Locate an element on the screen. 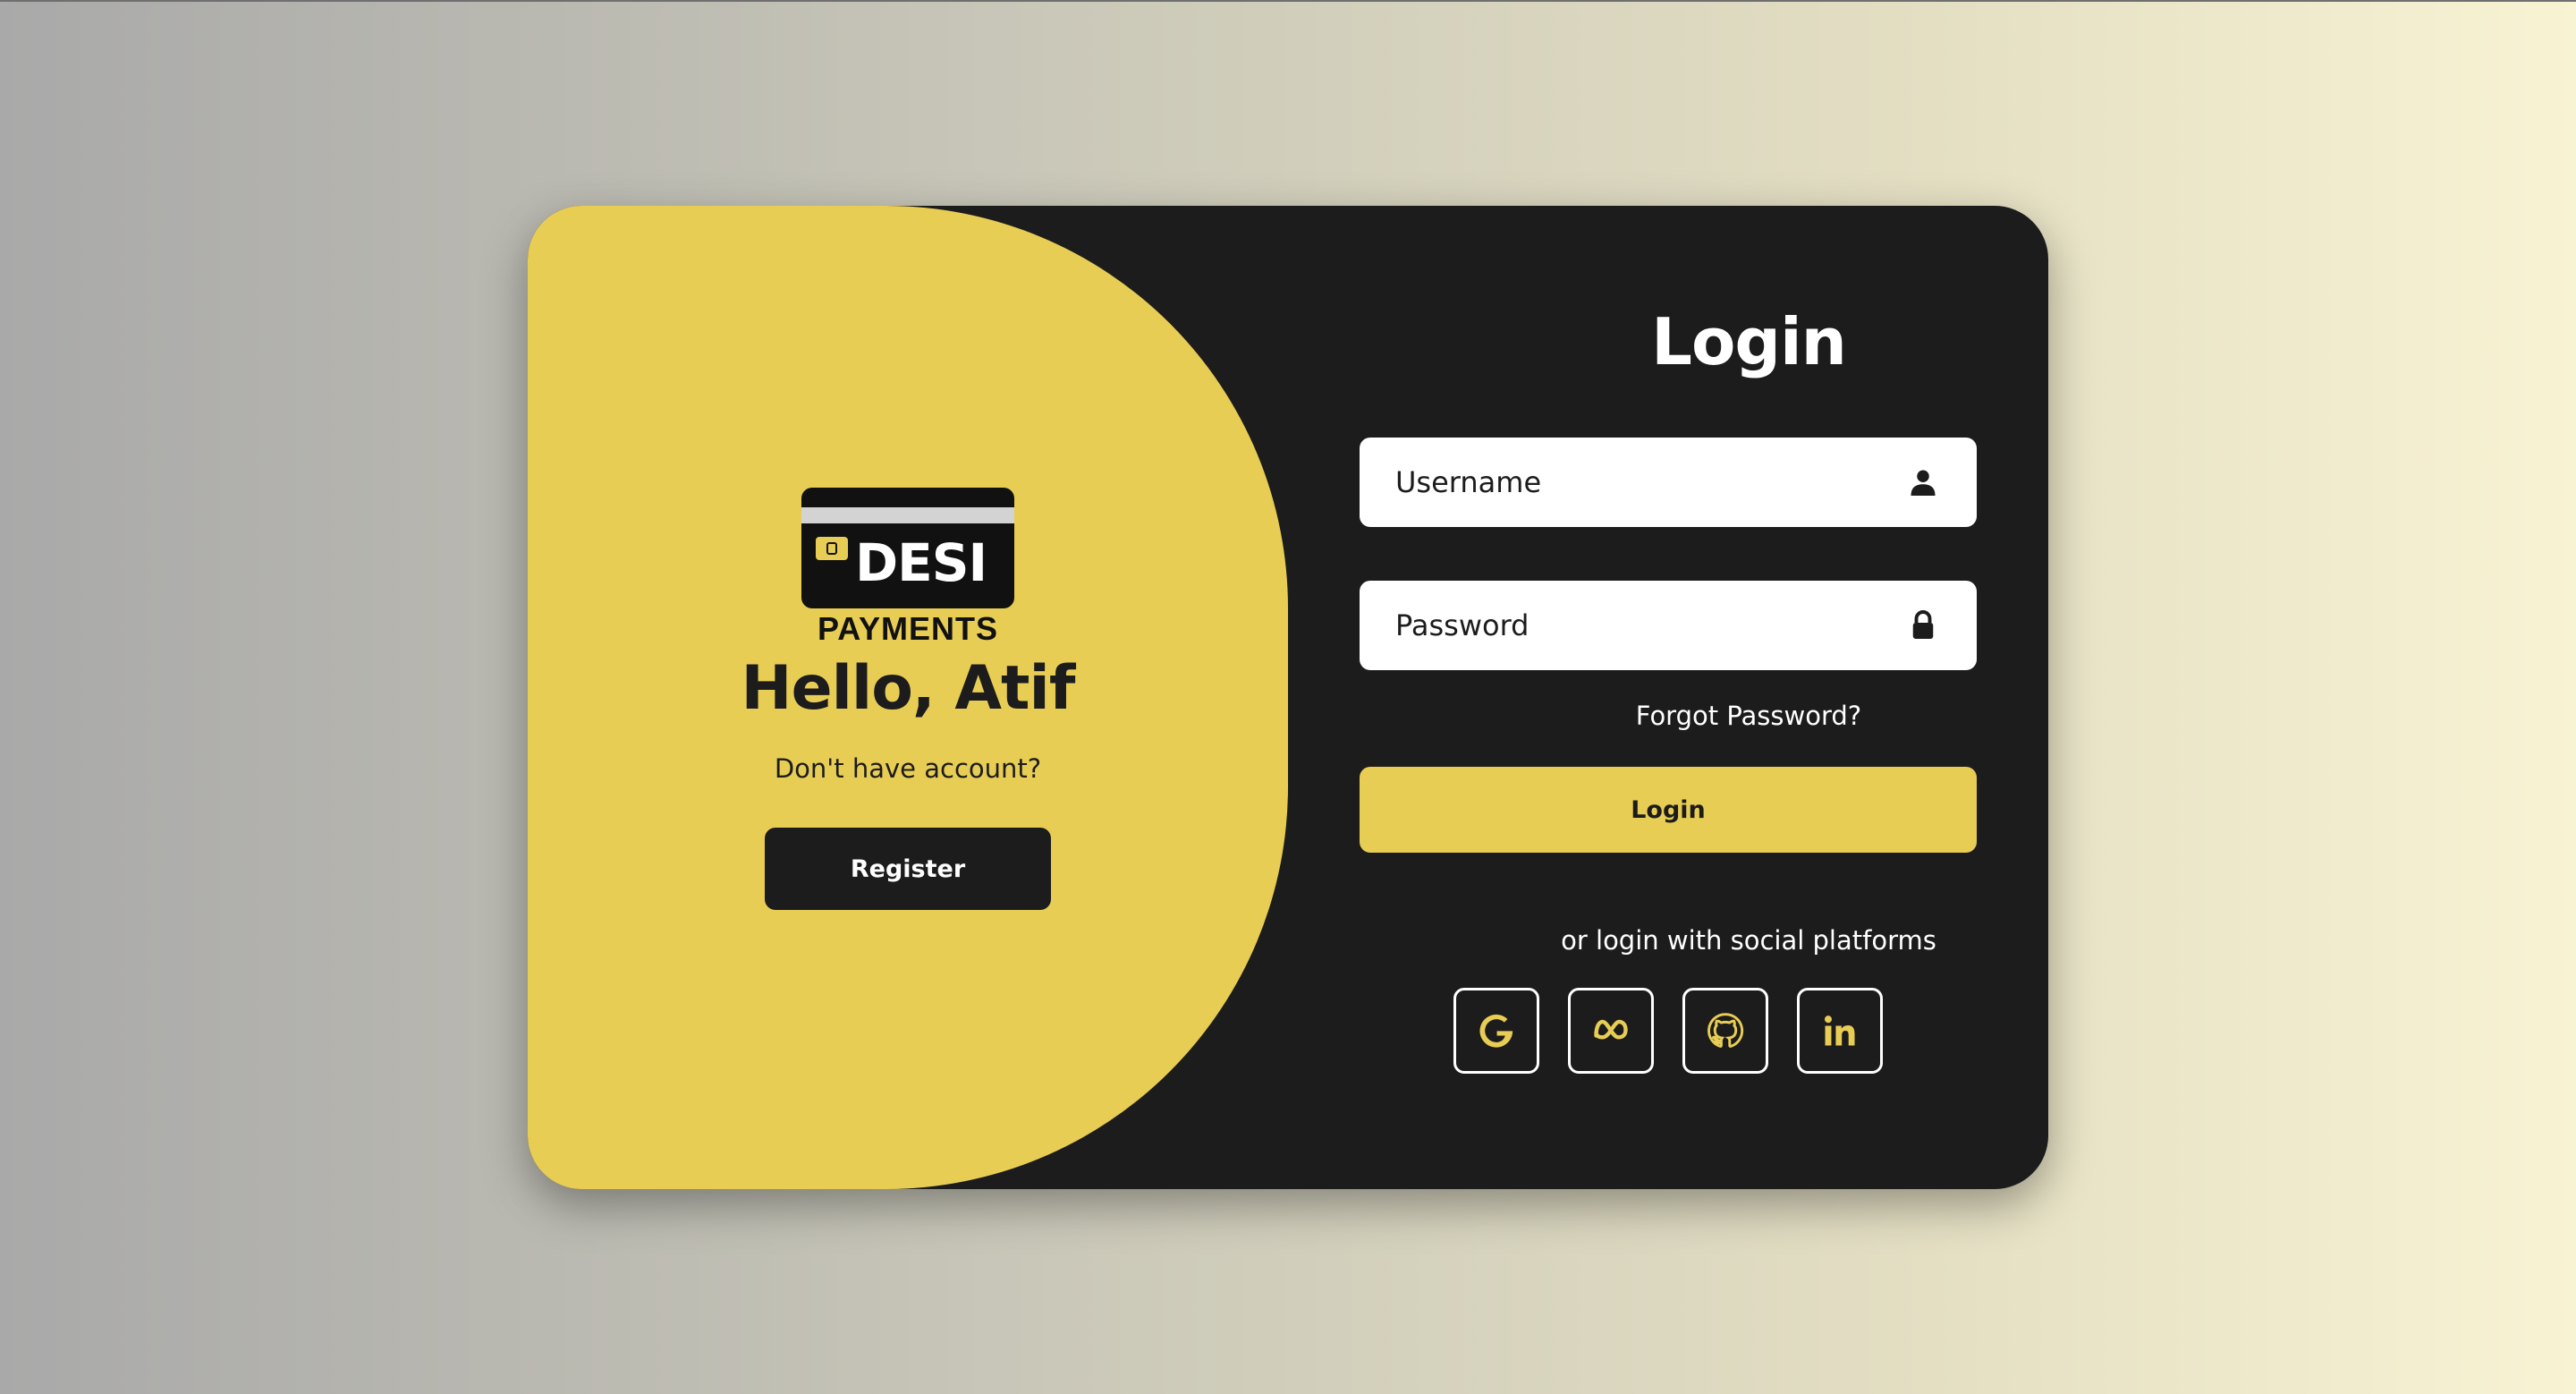 The width and height of the screenshot is (2576, 1394). meta-icon is located at coordinates (1611, 1030).